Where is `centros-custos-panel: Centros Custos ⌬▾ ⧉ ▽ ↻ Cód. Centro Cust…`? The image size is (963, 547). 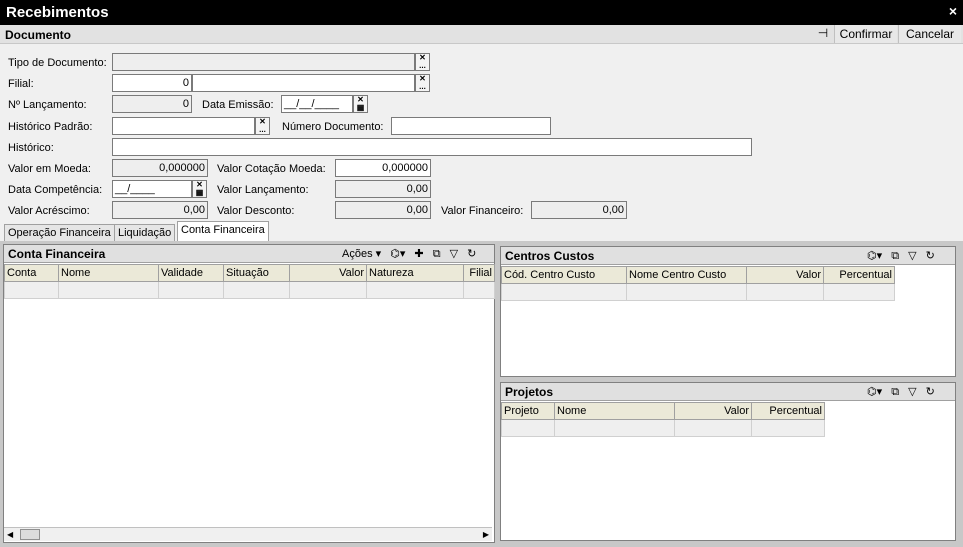 centros-custos-panel: Centros Custos ⌬▾ ⧉ ▽ ↻ Cód. Centro Cust… is located at coordinates (728, 311).